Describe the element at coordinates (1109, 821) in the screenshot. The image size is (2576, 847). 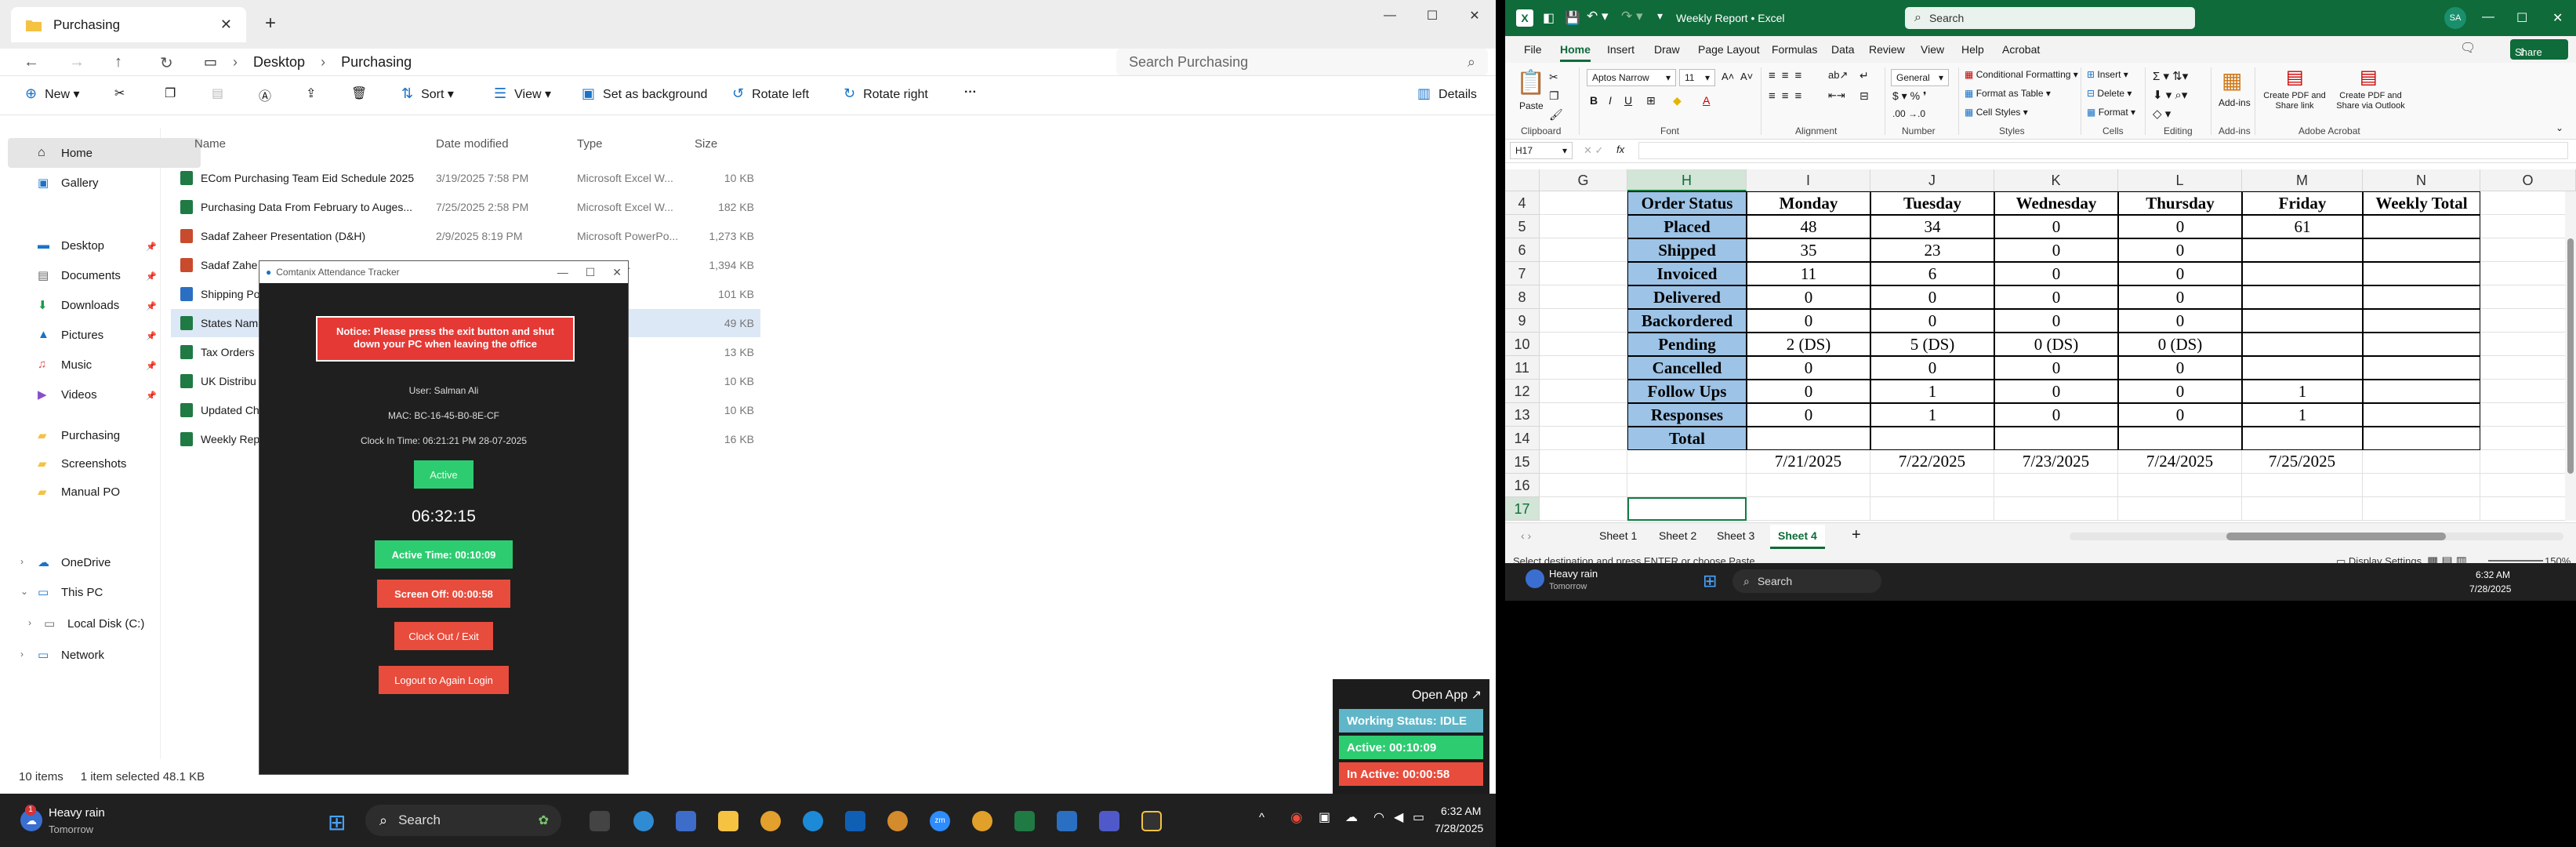
I see `teams-icon` at that location.